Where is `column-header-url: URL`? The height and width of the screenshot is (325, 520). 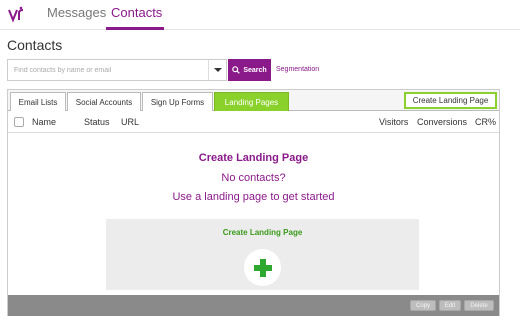
column-header-url: URL is located at coordinates (130, 122).